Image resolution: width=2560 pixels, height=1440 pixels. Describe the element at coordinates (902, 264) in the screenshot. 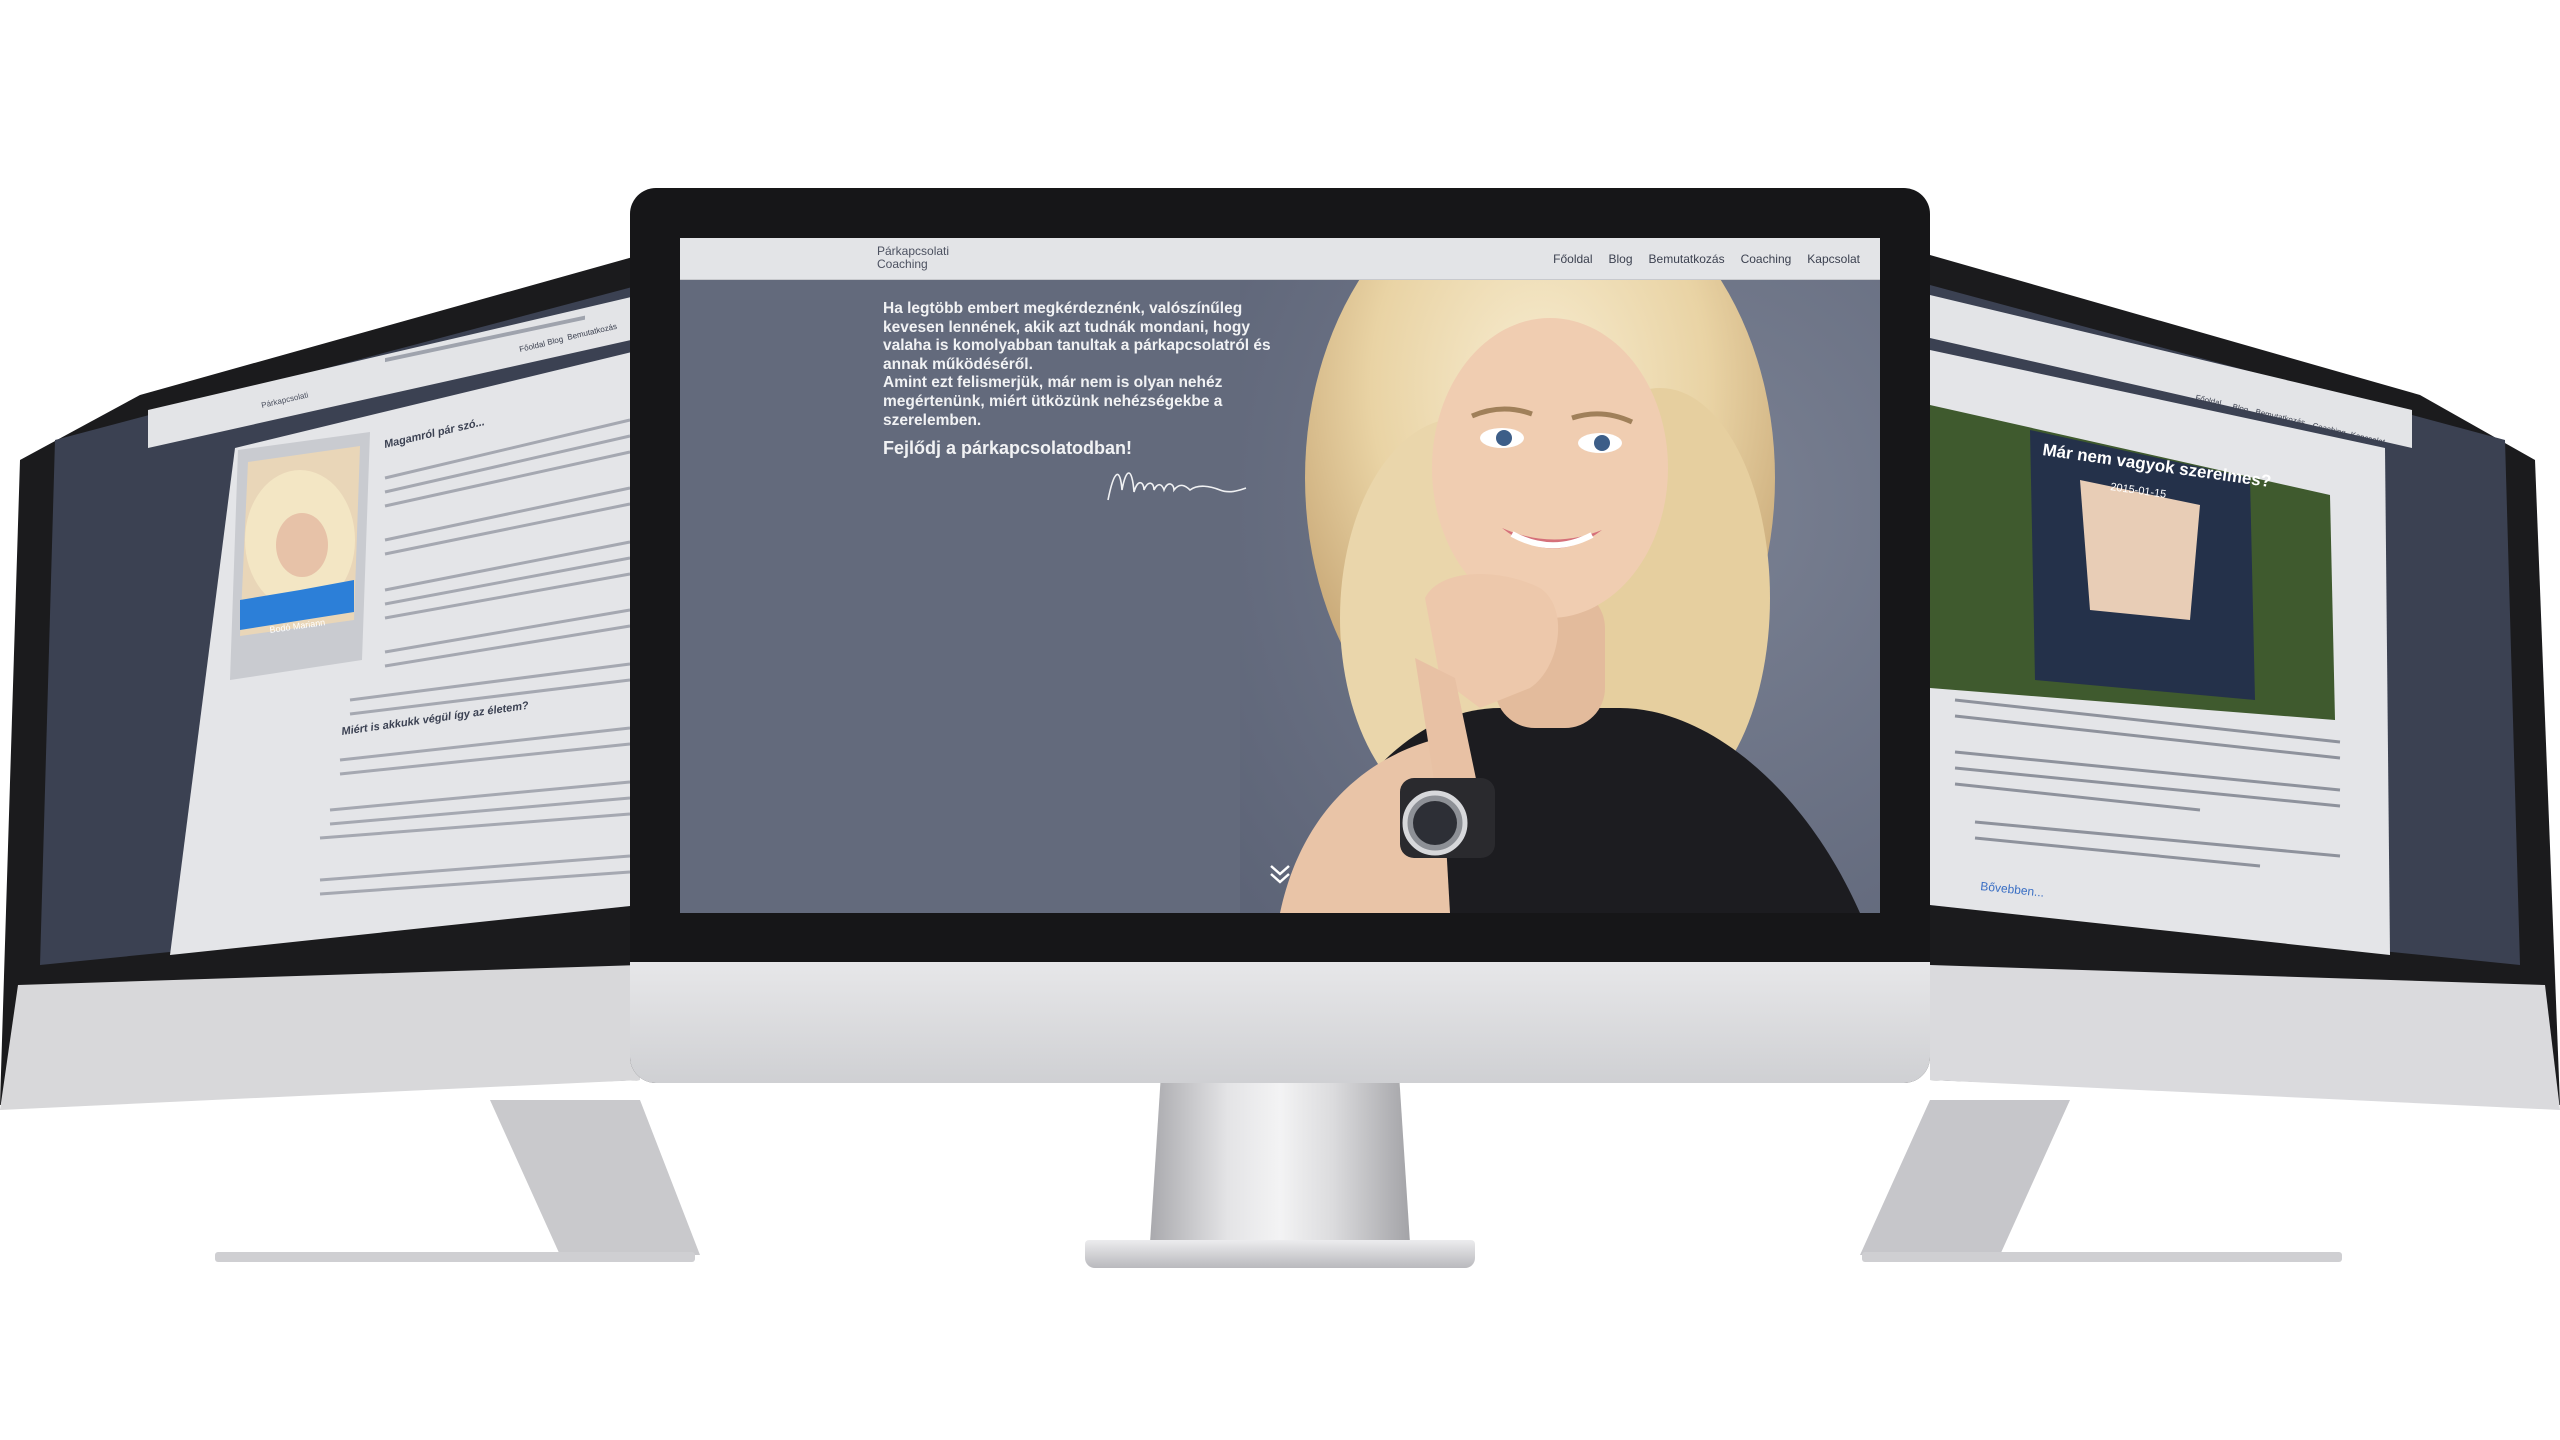

I see `logo-line-2: Coaching` at that location.